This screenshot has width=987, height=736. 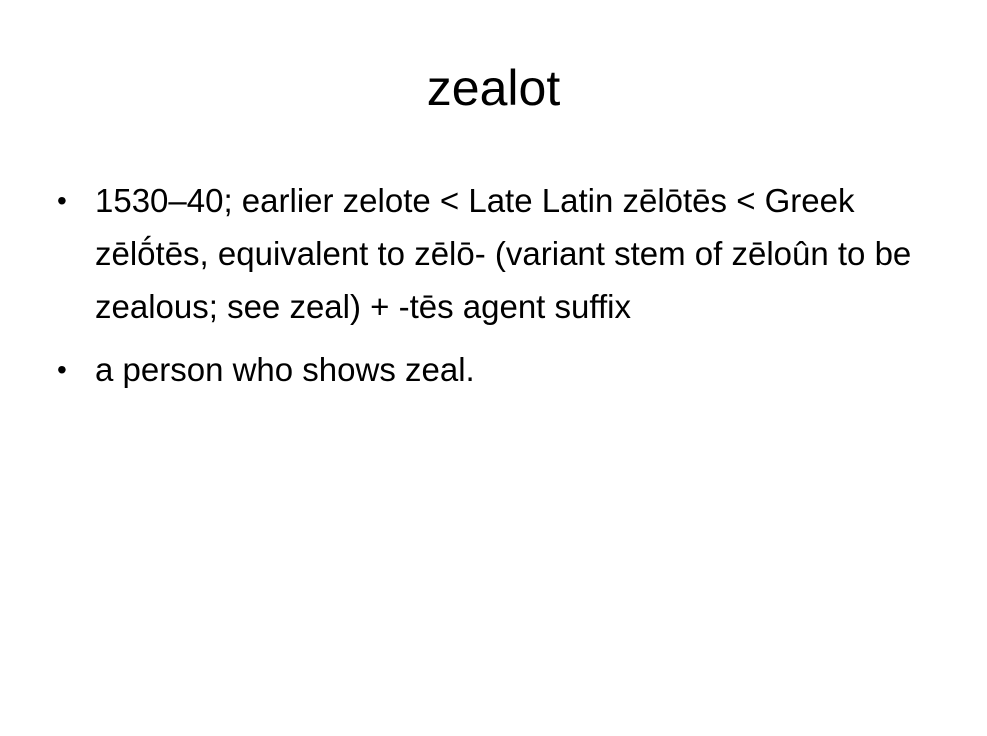 What do you see at coordinates (285, 369) in the screenshot?
I see `bullet-text: a person who shows zeal.` at bounding box center [285, 369].